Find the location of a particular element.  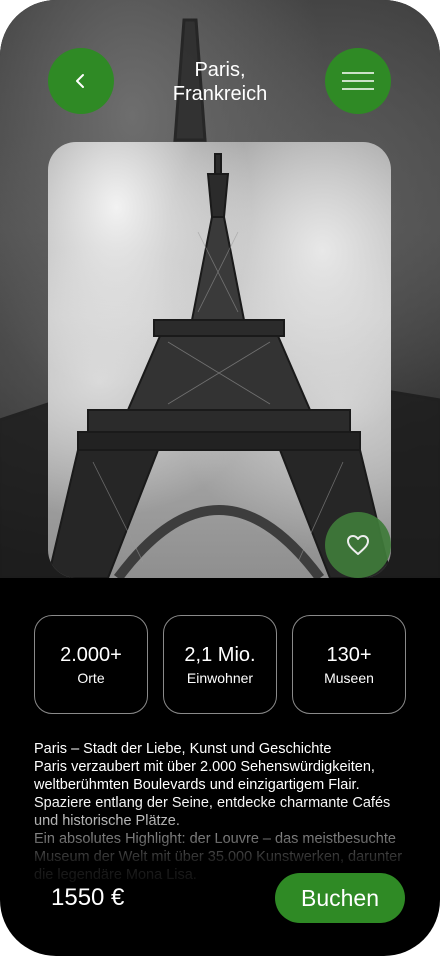

stat-label: Orte is located at coordinates (91, 677).